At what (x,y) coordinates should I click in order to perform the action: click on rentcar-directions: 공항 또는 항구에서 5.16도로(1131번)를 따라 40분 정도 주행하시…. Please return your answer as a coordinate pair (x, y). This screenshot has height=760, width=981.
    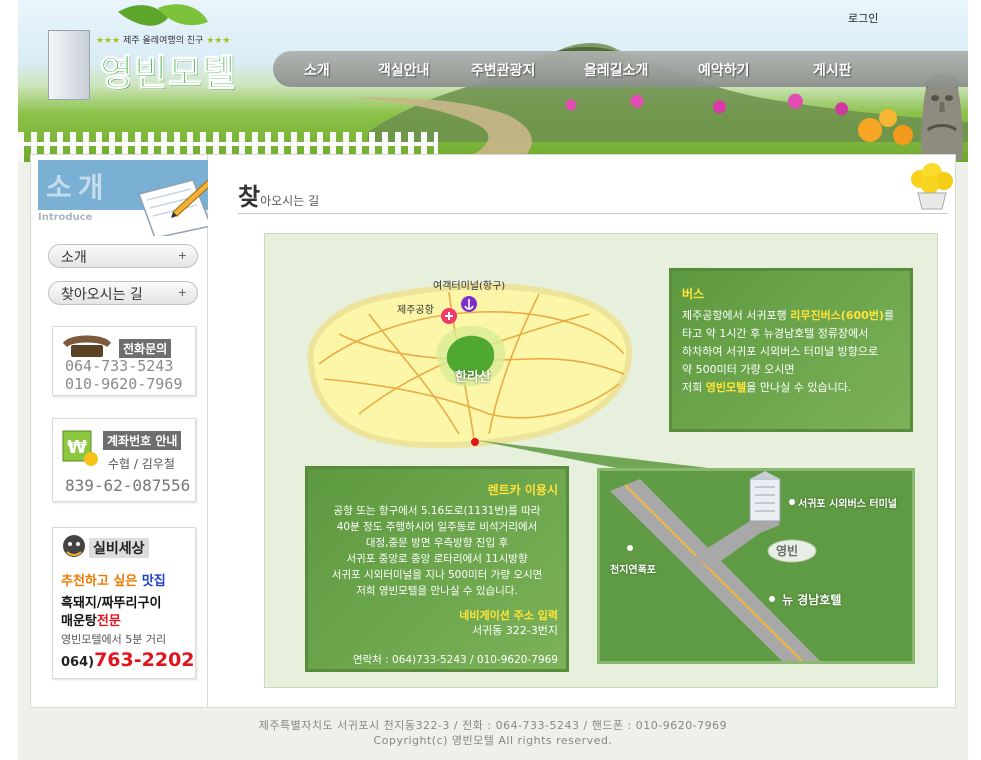
    Looking at the image, I should click on (437, 551).